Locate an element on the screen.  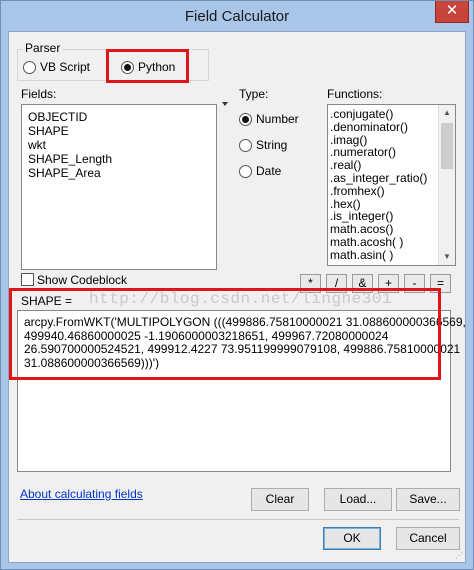
function-item: .fromhex() is located at coordinates (391, 191).